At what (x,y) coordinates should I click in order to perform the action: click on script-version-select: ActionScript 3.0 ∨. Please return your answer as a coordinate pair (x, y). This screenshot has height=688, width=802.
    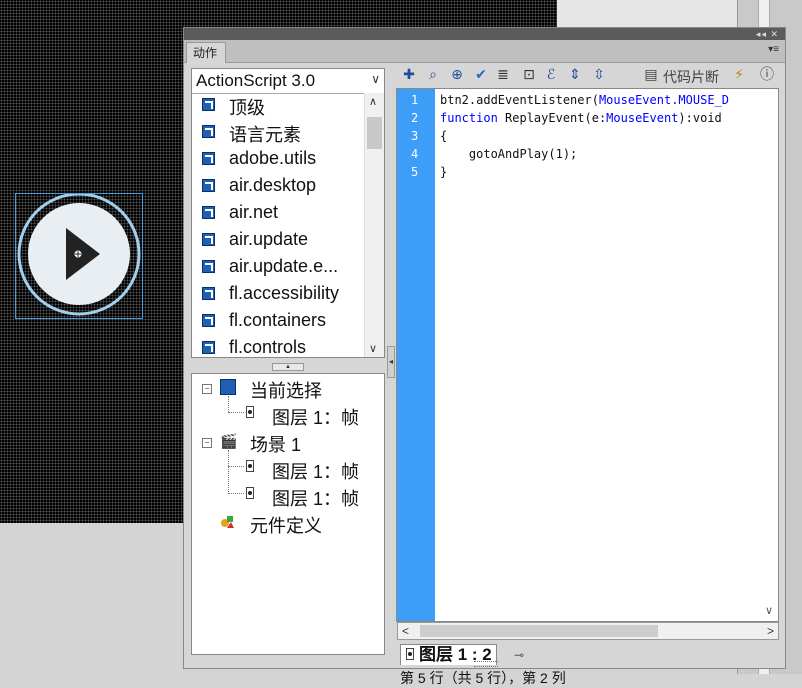
    Looking at the image, I should click on (288, 81).